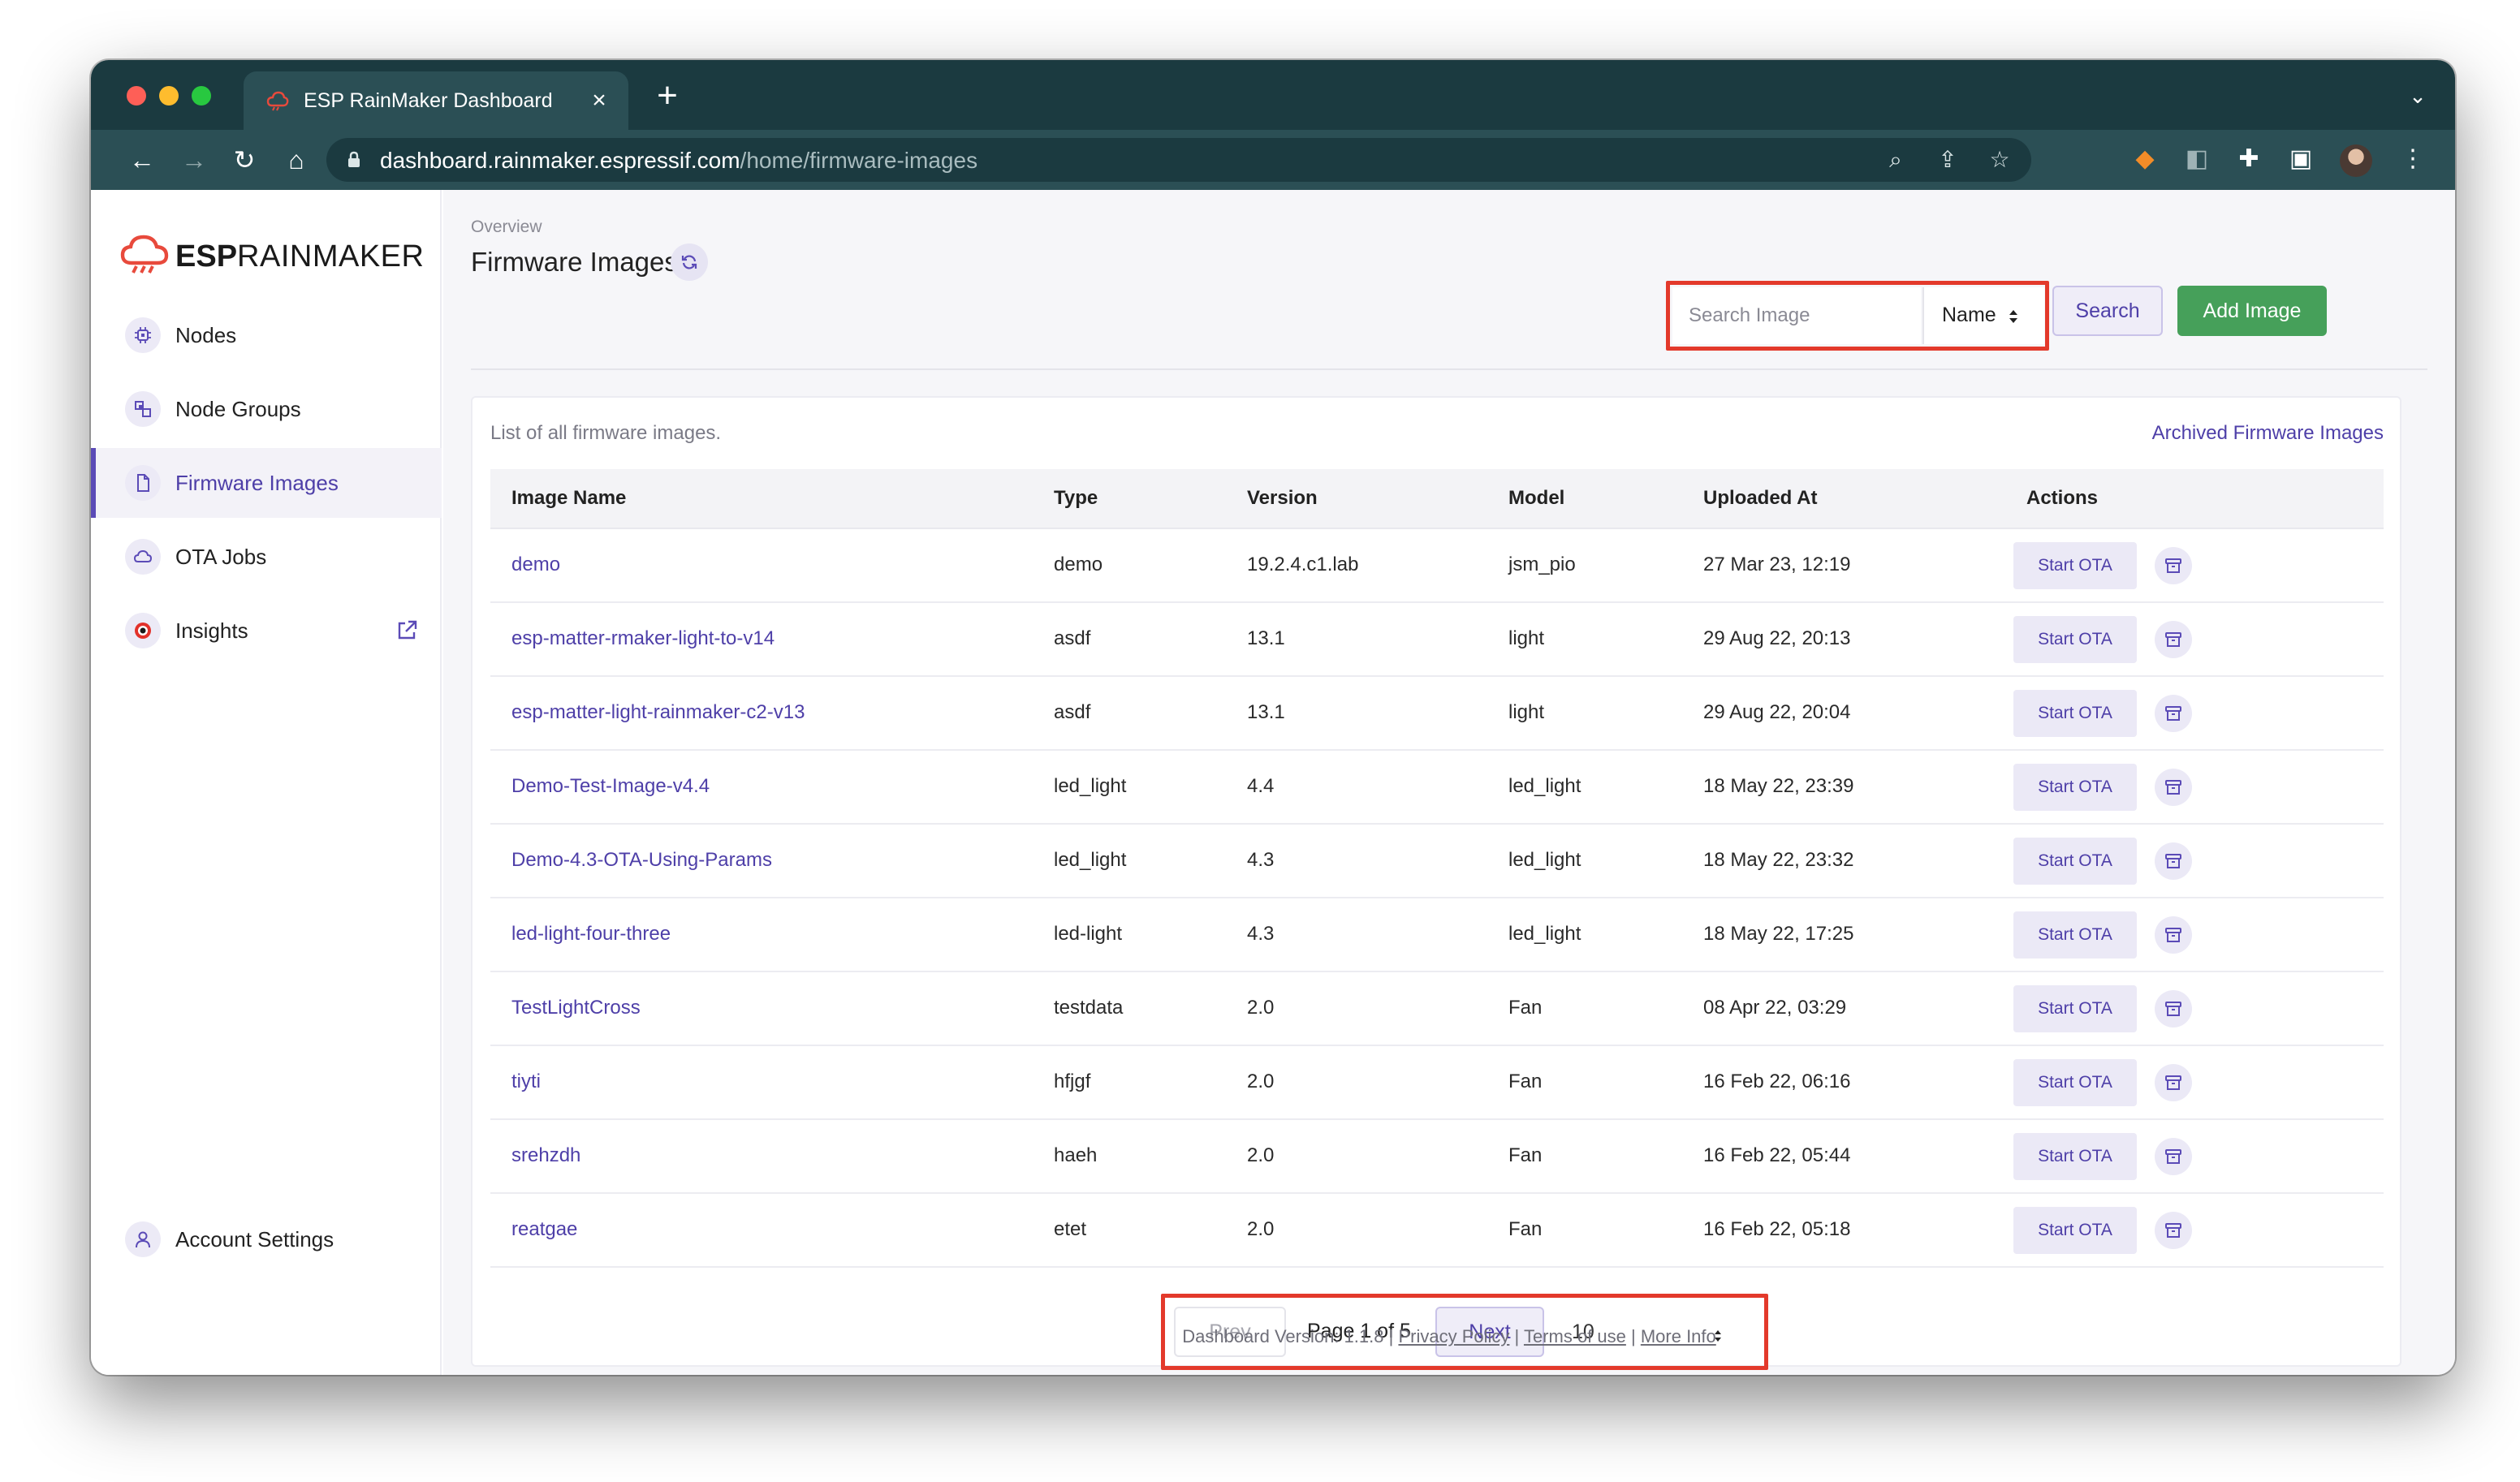 The height and width of the screenshot is (1482, 2520). I want to click on sidebar-item-ota-jobs: OTA Jobs, so click(266, 557).